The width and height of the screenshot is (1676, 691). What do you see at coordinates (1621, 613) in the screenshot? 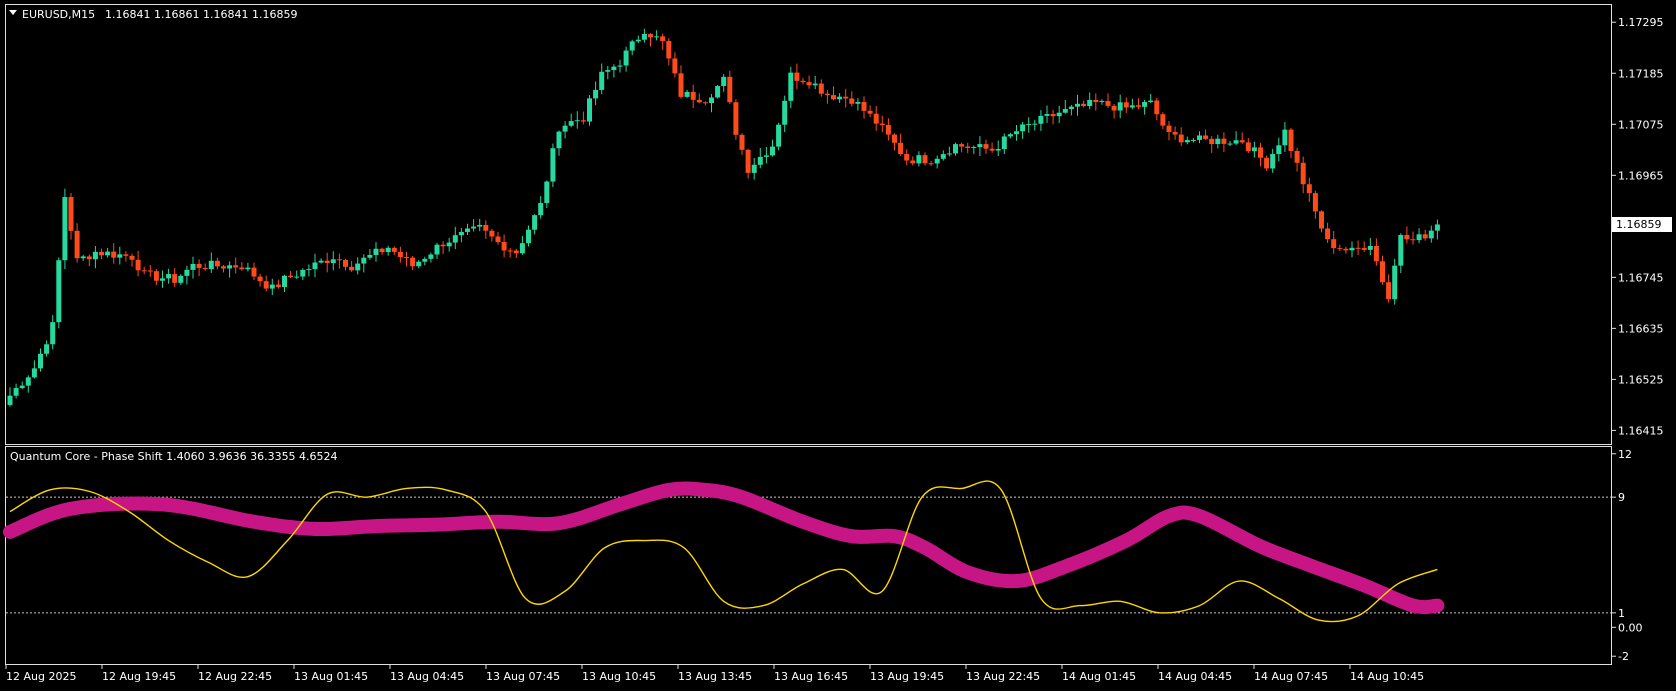
I see `indicator-tick-label: 1` at bounding box center [1621, 613].